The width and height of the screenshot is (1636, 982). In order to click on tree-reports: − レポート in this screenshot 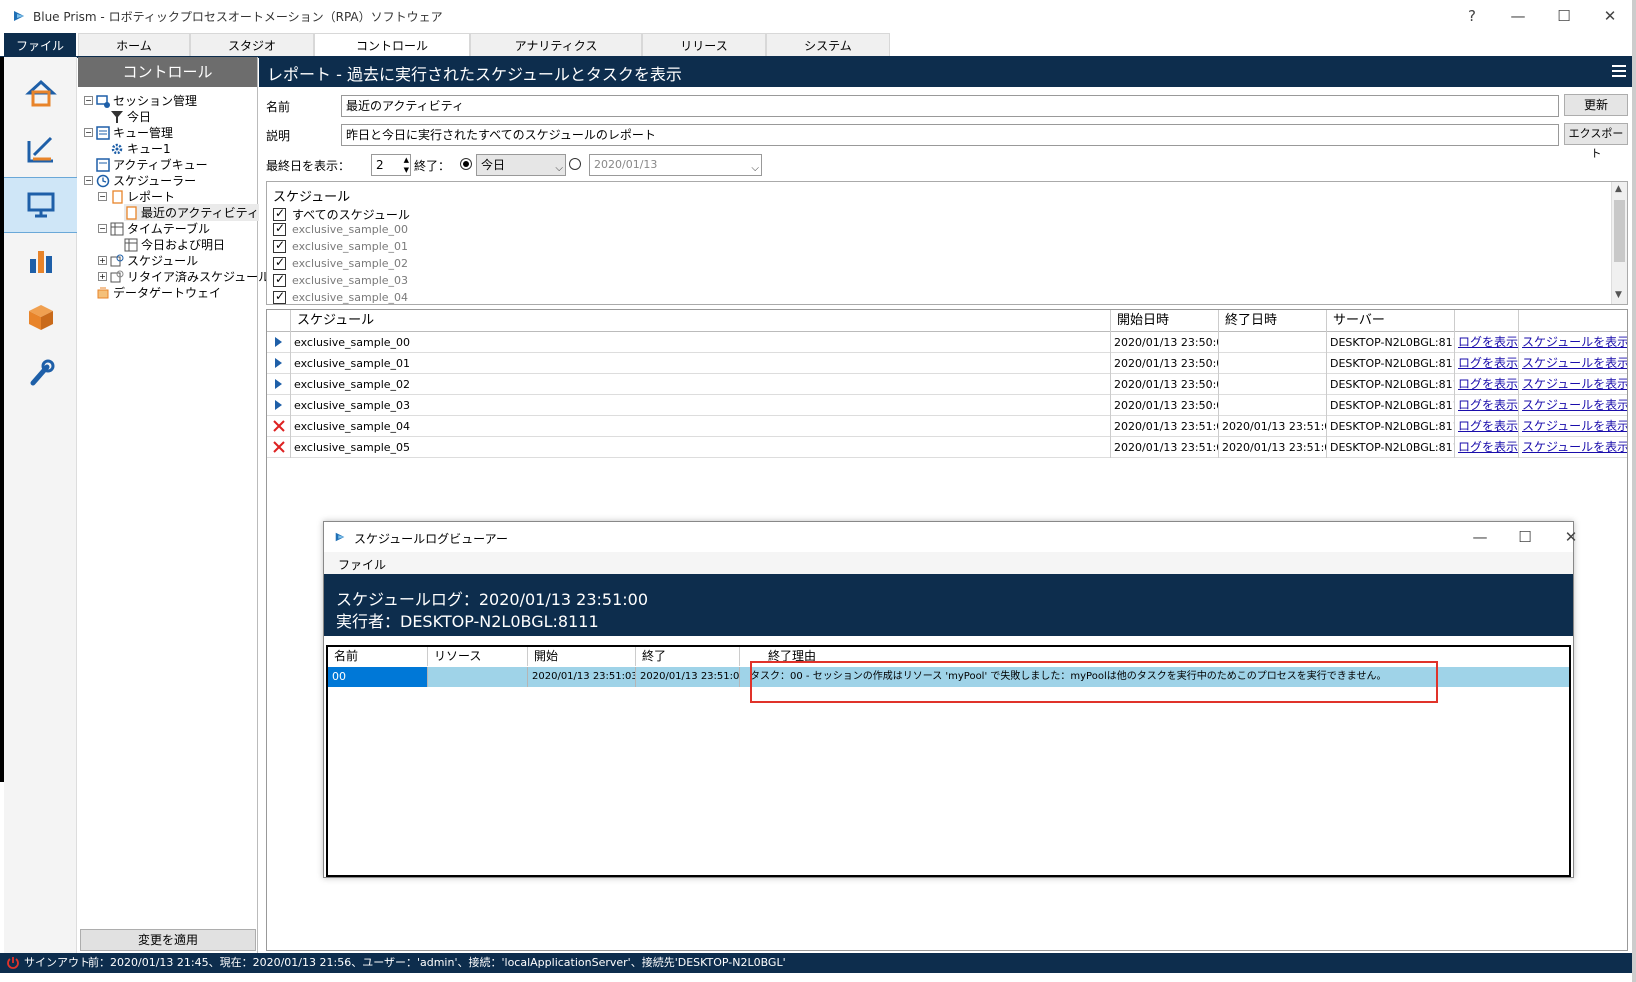, I will do `click(136, 196)`.